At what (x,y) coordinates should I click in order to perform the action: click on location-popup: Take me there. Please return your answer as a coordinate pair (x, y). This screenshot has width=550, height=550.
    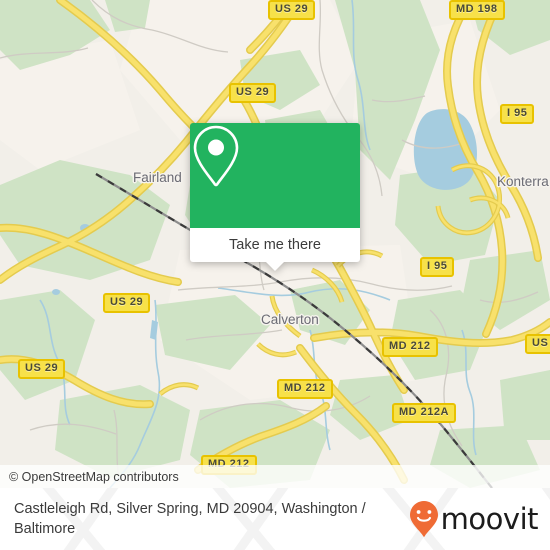
    Looking at the image, I should click on (275, 197).